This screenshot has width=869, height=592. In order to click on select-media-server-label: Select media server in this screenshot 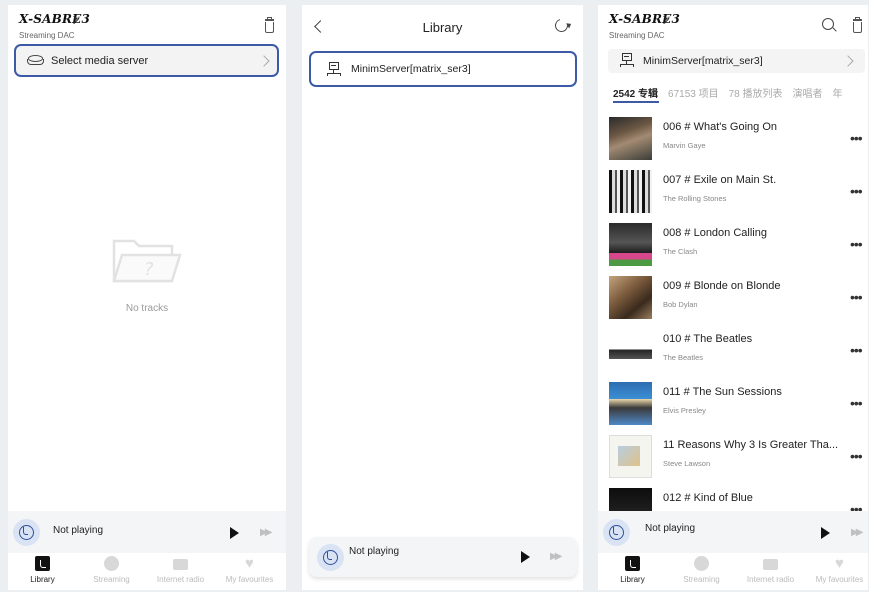, I will do `click(100, 61)`.